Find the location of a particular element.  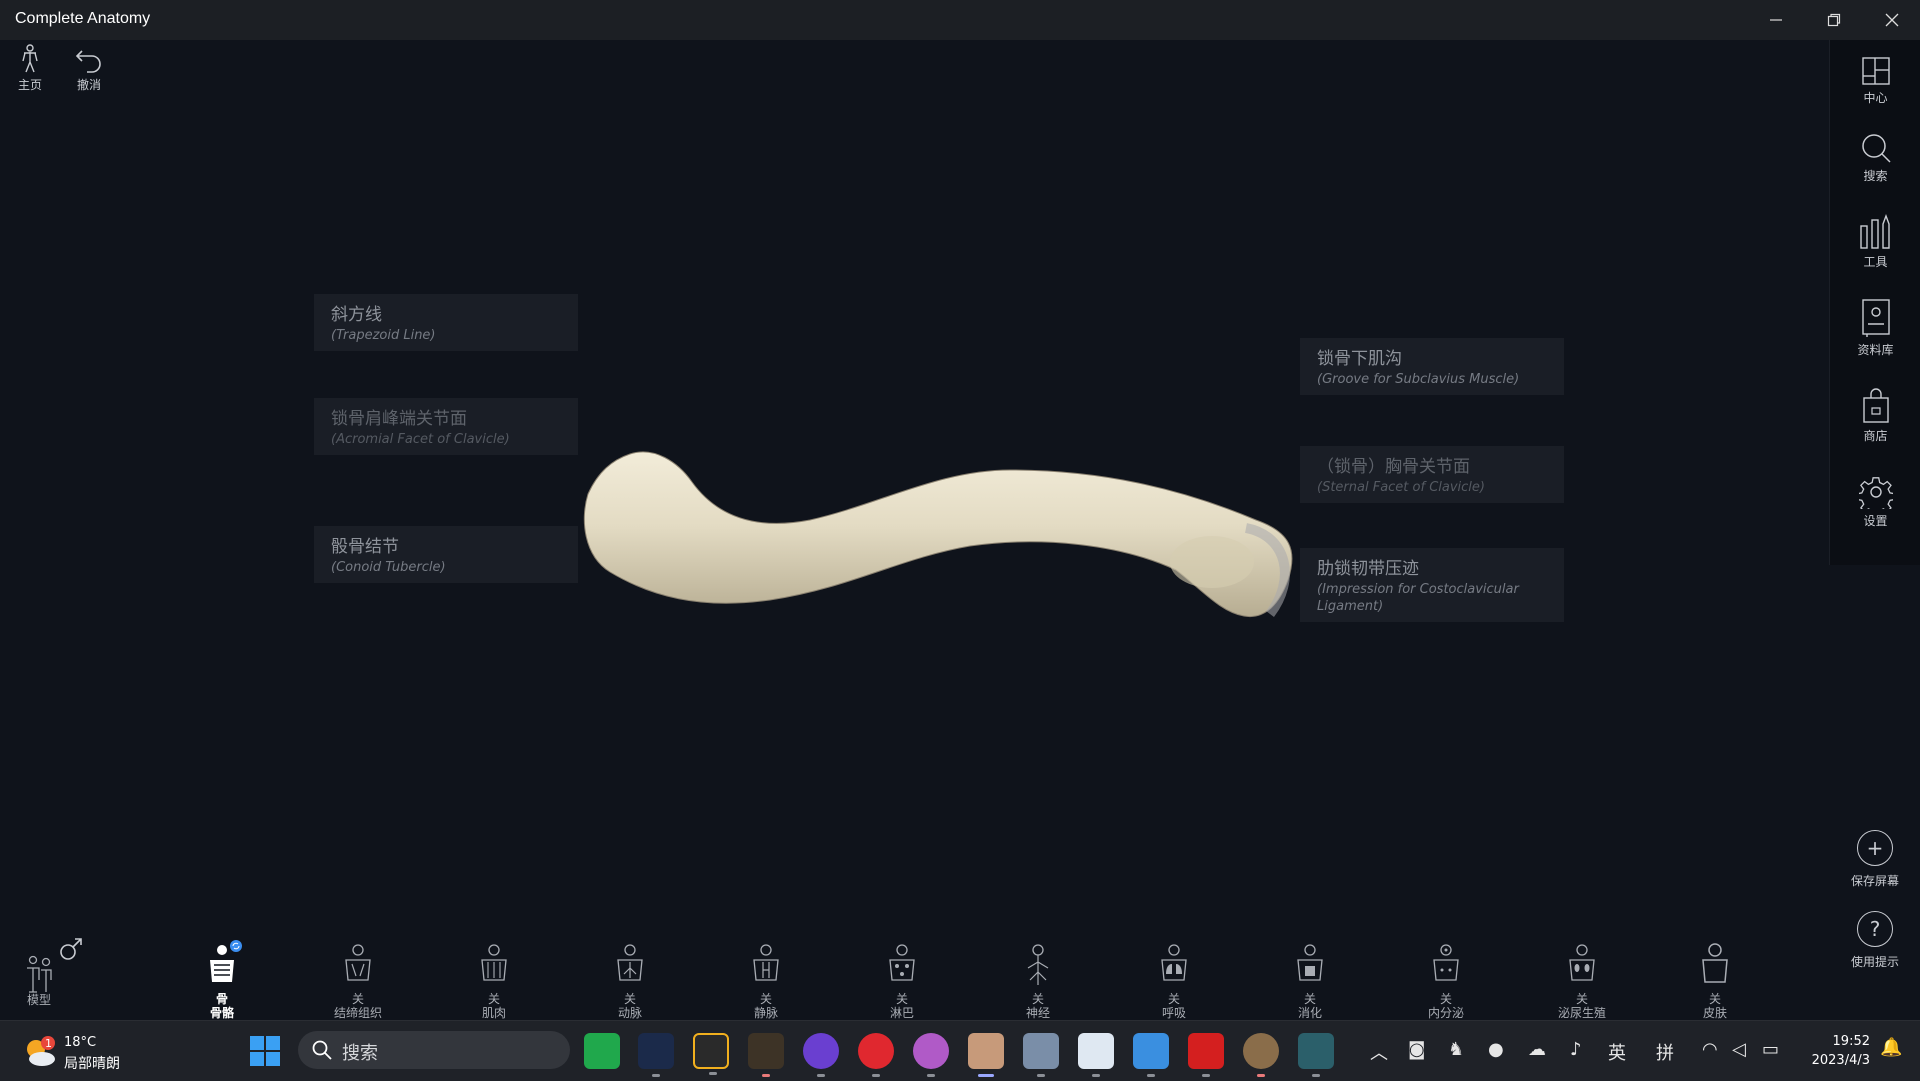

label-cn: 骰骨结节 is located at coordinates (365, 547).